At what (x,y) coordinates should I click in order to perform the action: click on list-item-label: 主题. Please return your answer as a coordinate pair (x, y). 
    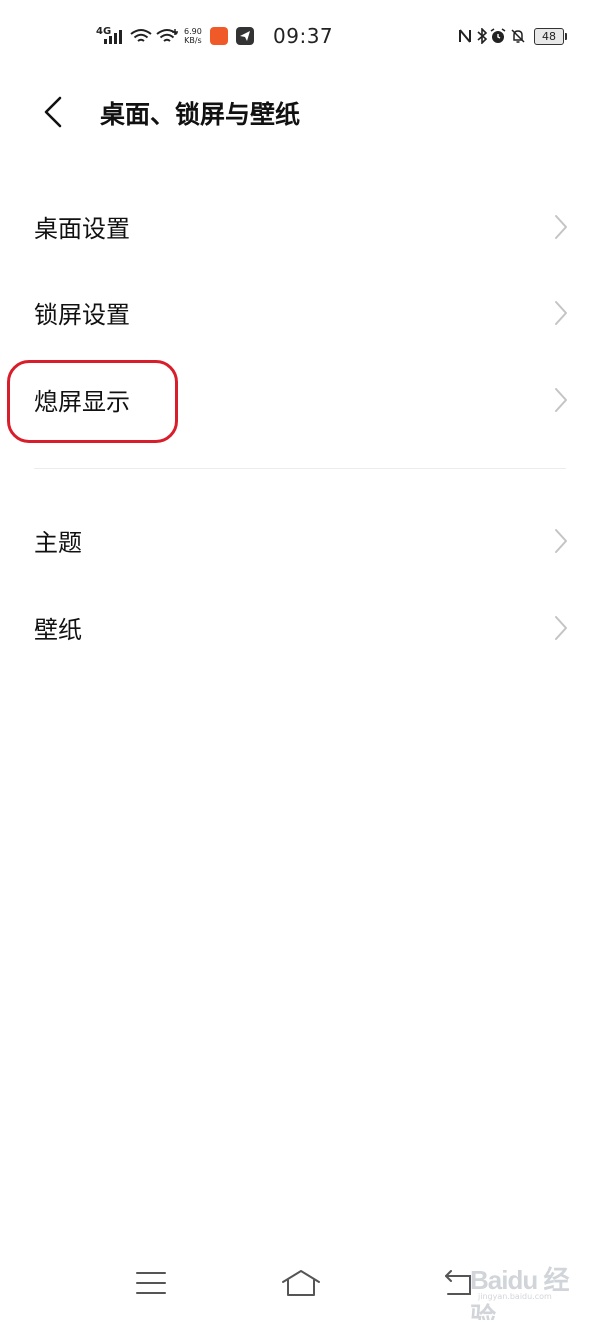
    Looking at the image, I should click on (58, 543).